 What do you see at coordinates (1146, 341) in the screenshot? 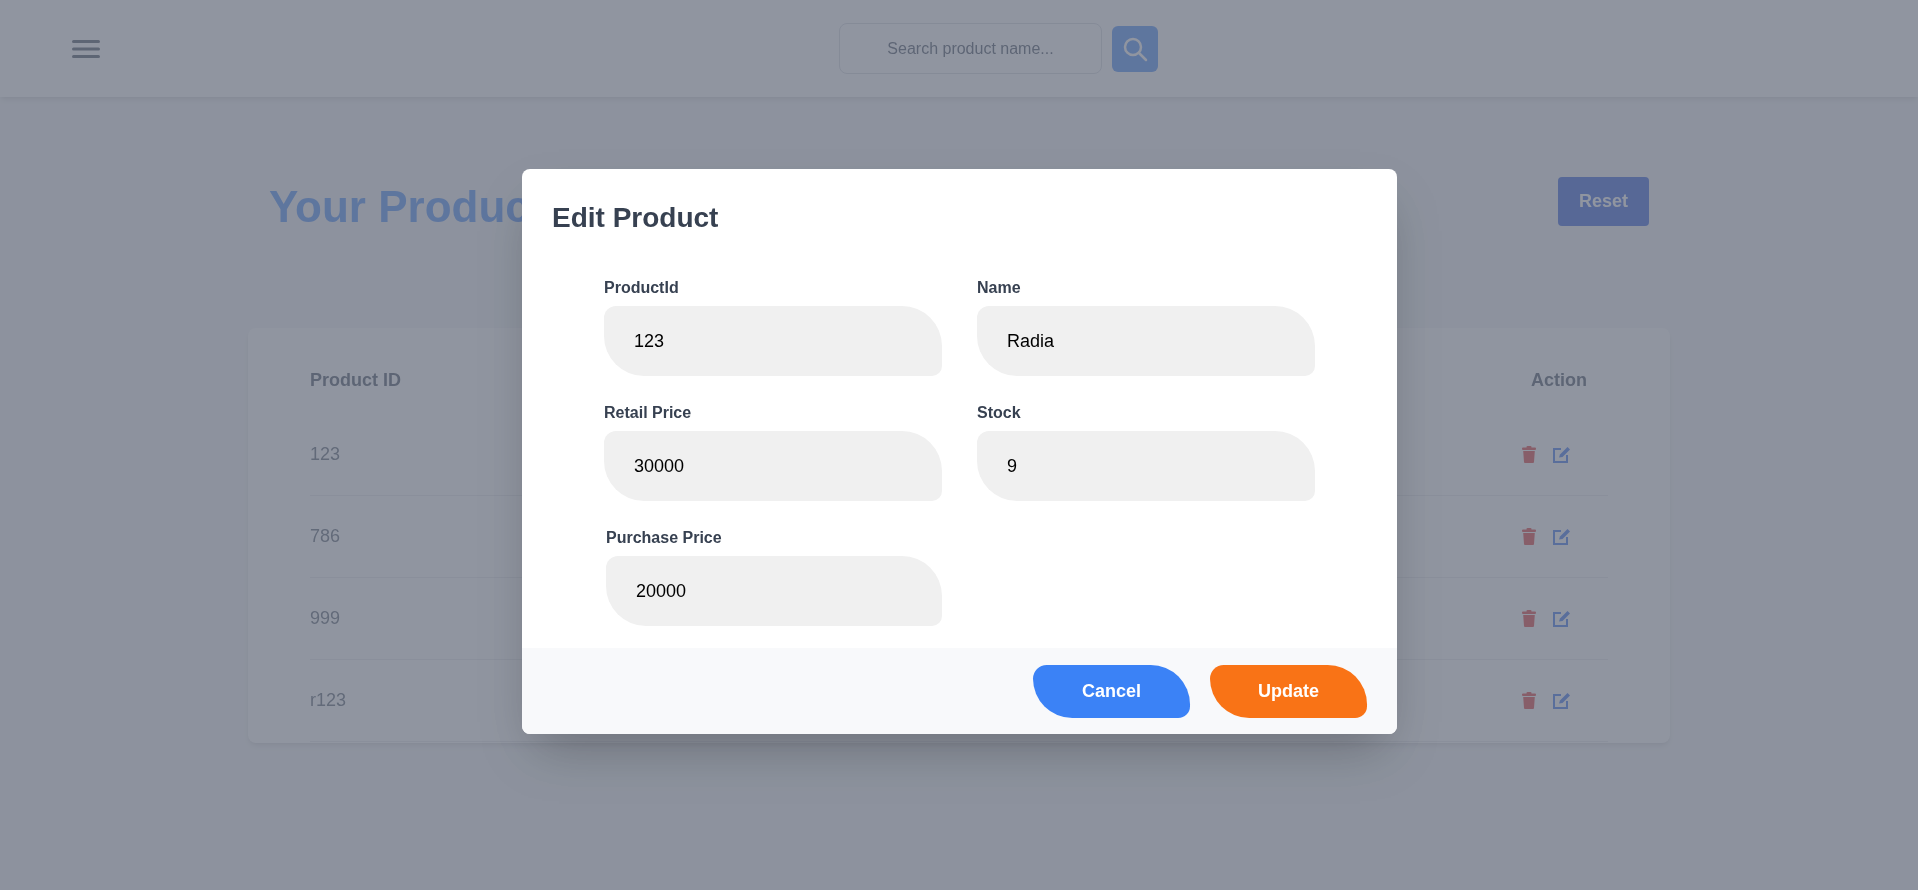
I see `input-field: Radia` at bounding box center [1146, 341].